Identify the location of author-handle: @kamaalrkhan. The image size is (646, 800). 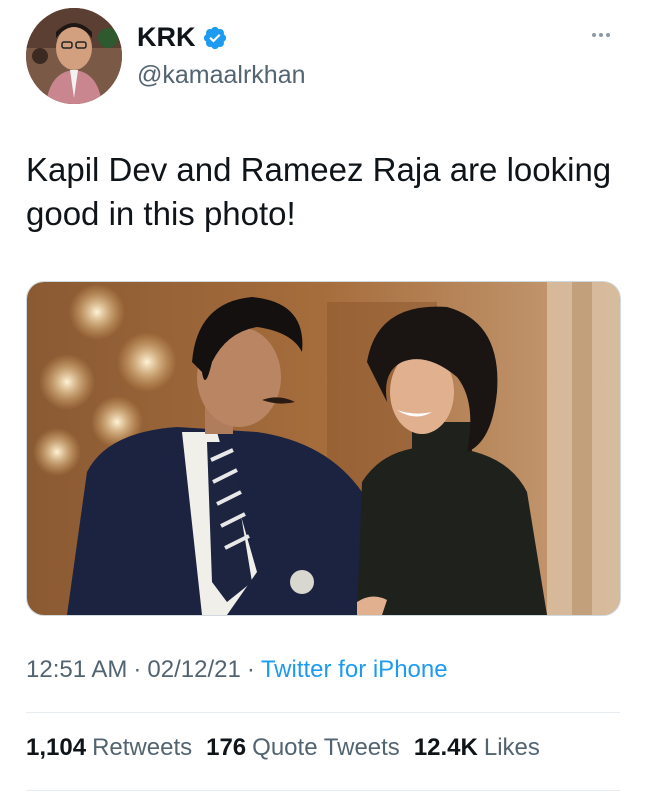
(221, 75).